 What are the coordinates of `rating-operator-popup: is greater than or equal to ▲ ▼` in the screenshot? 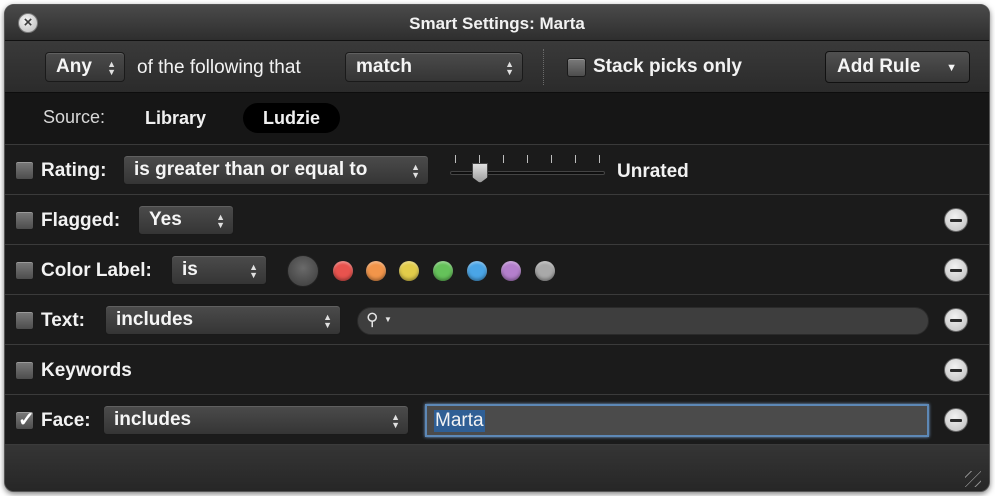 It's located at (276, 170).